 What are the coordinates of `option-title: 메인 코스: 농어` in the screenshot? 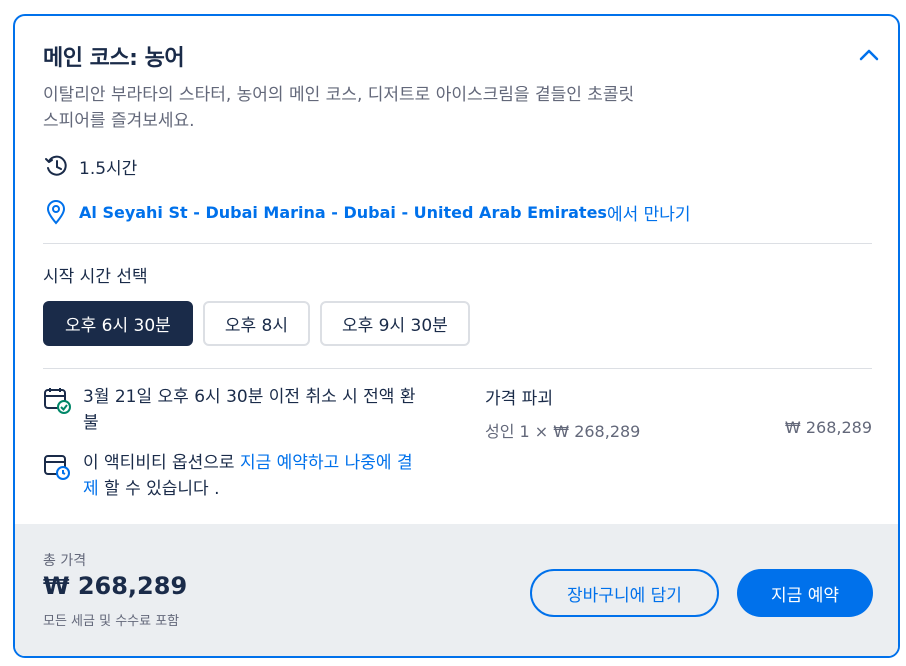 It's located at (114, 58).